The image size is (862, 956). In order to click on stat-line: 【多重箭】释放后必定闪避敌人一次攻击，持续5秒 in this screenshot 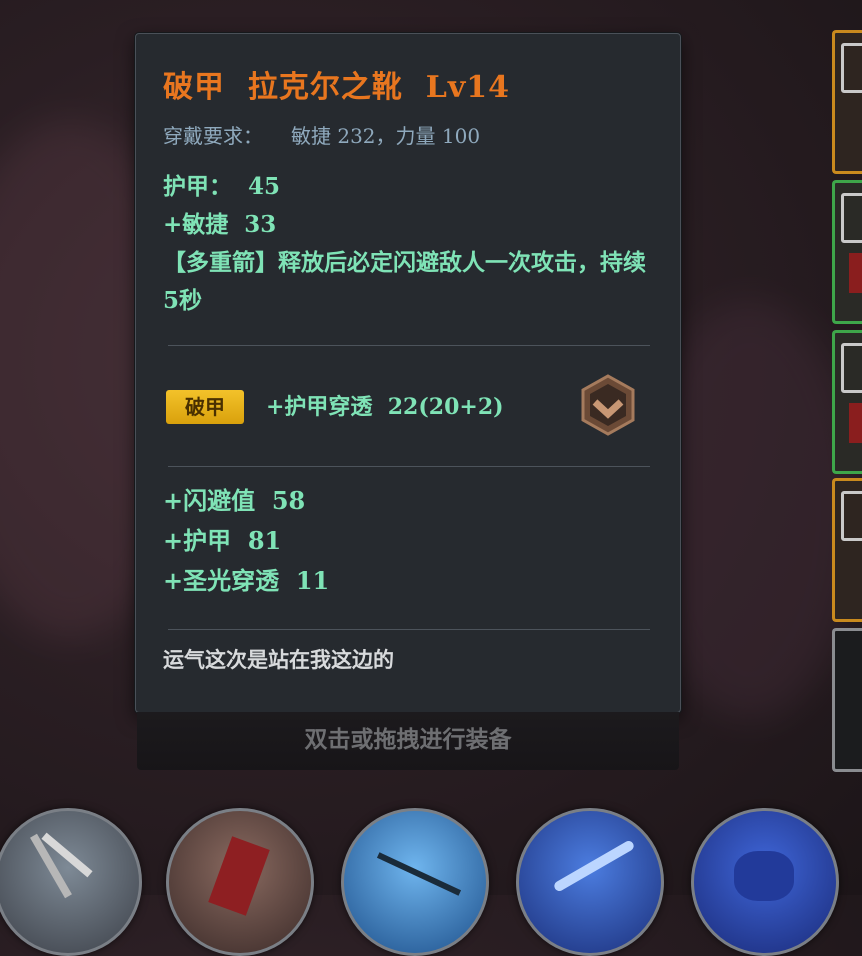, I will do `click(404, 281)`.